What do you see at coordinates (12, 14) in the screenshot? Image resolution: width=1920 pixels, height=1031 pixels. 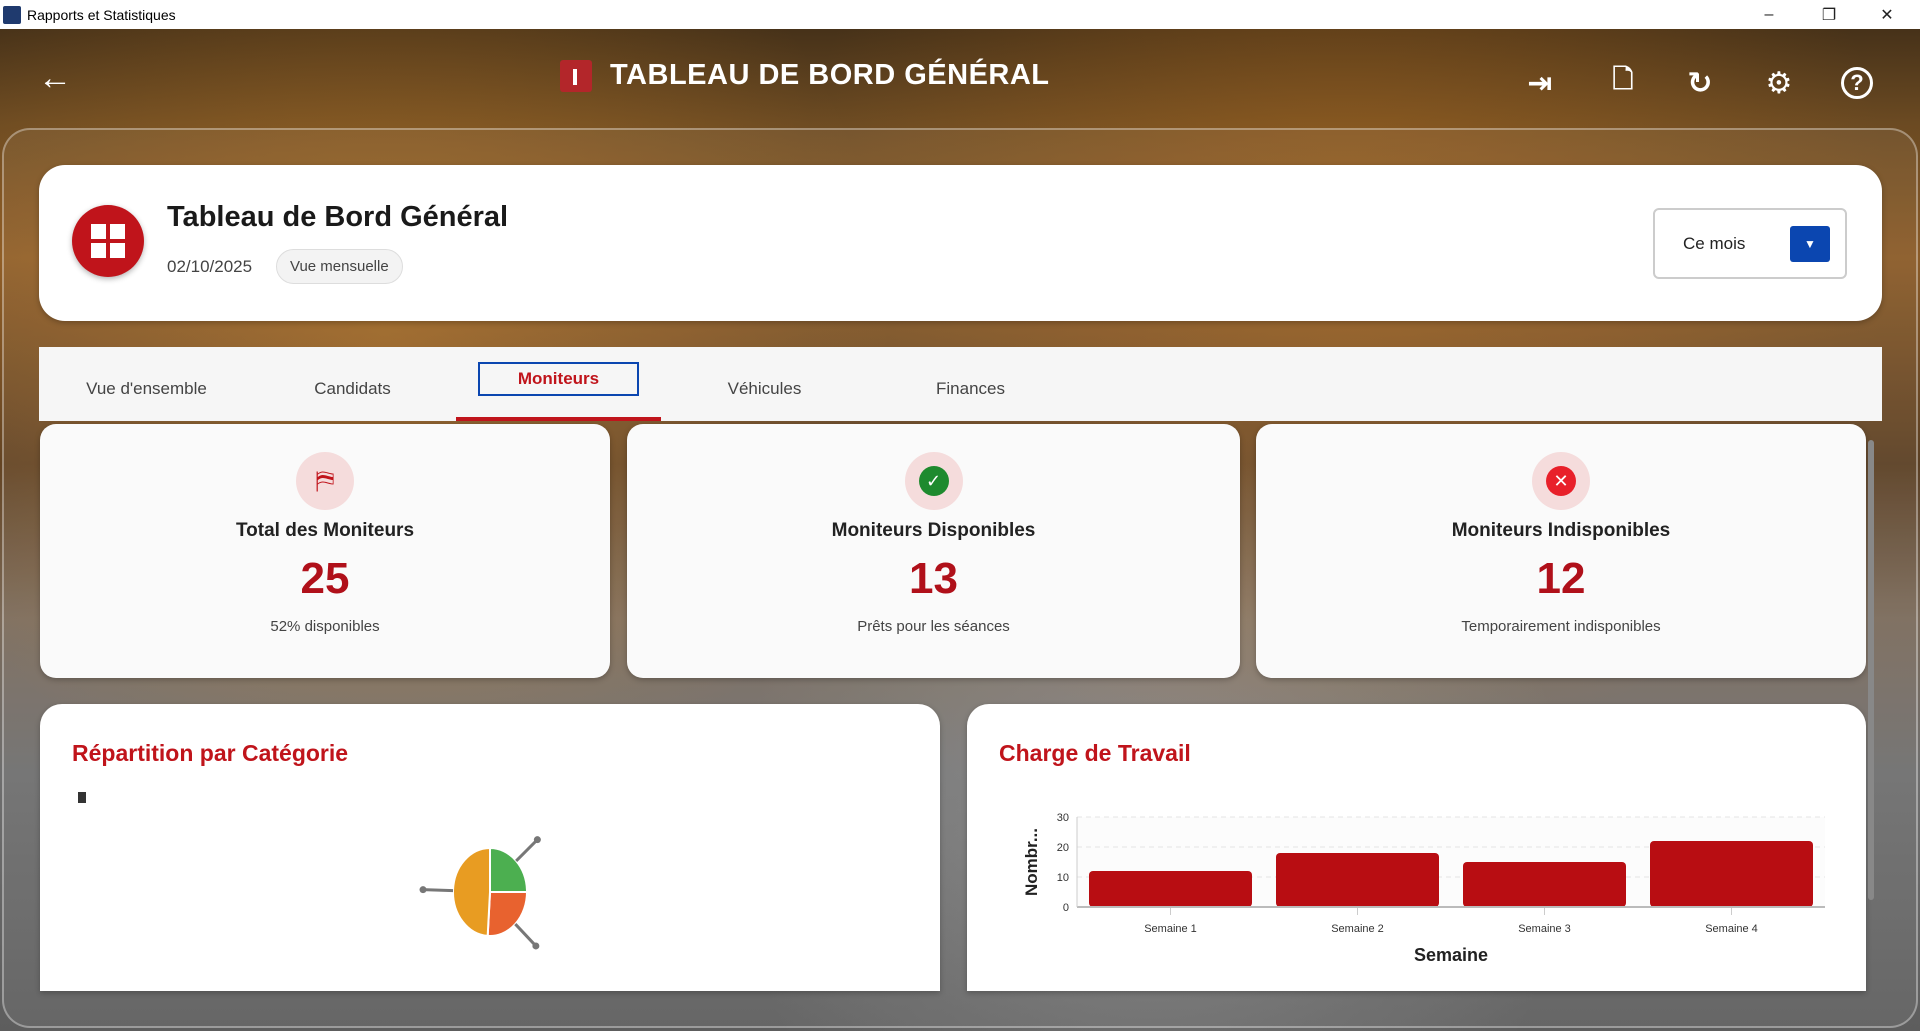 I see `app-icon` at bounding box center [12, 14].